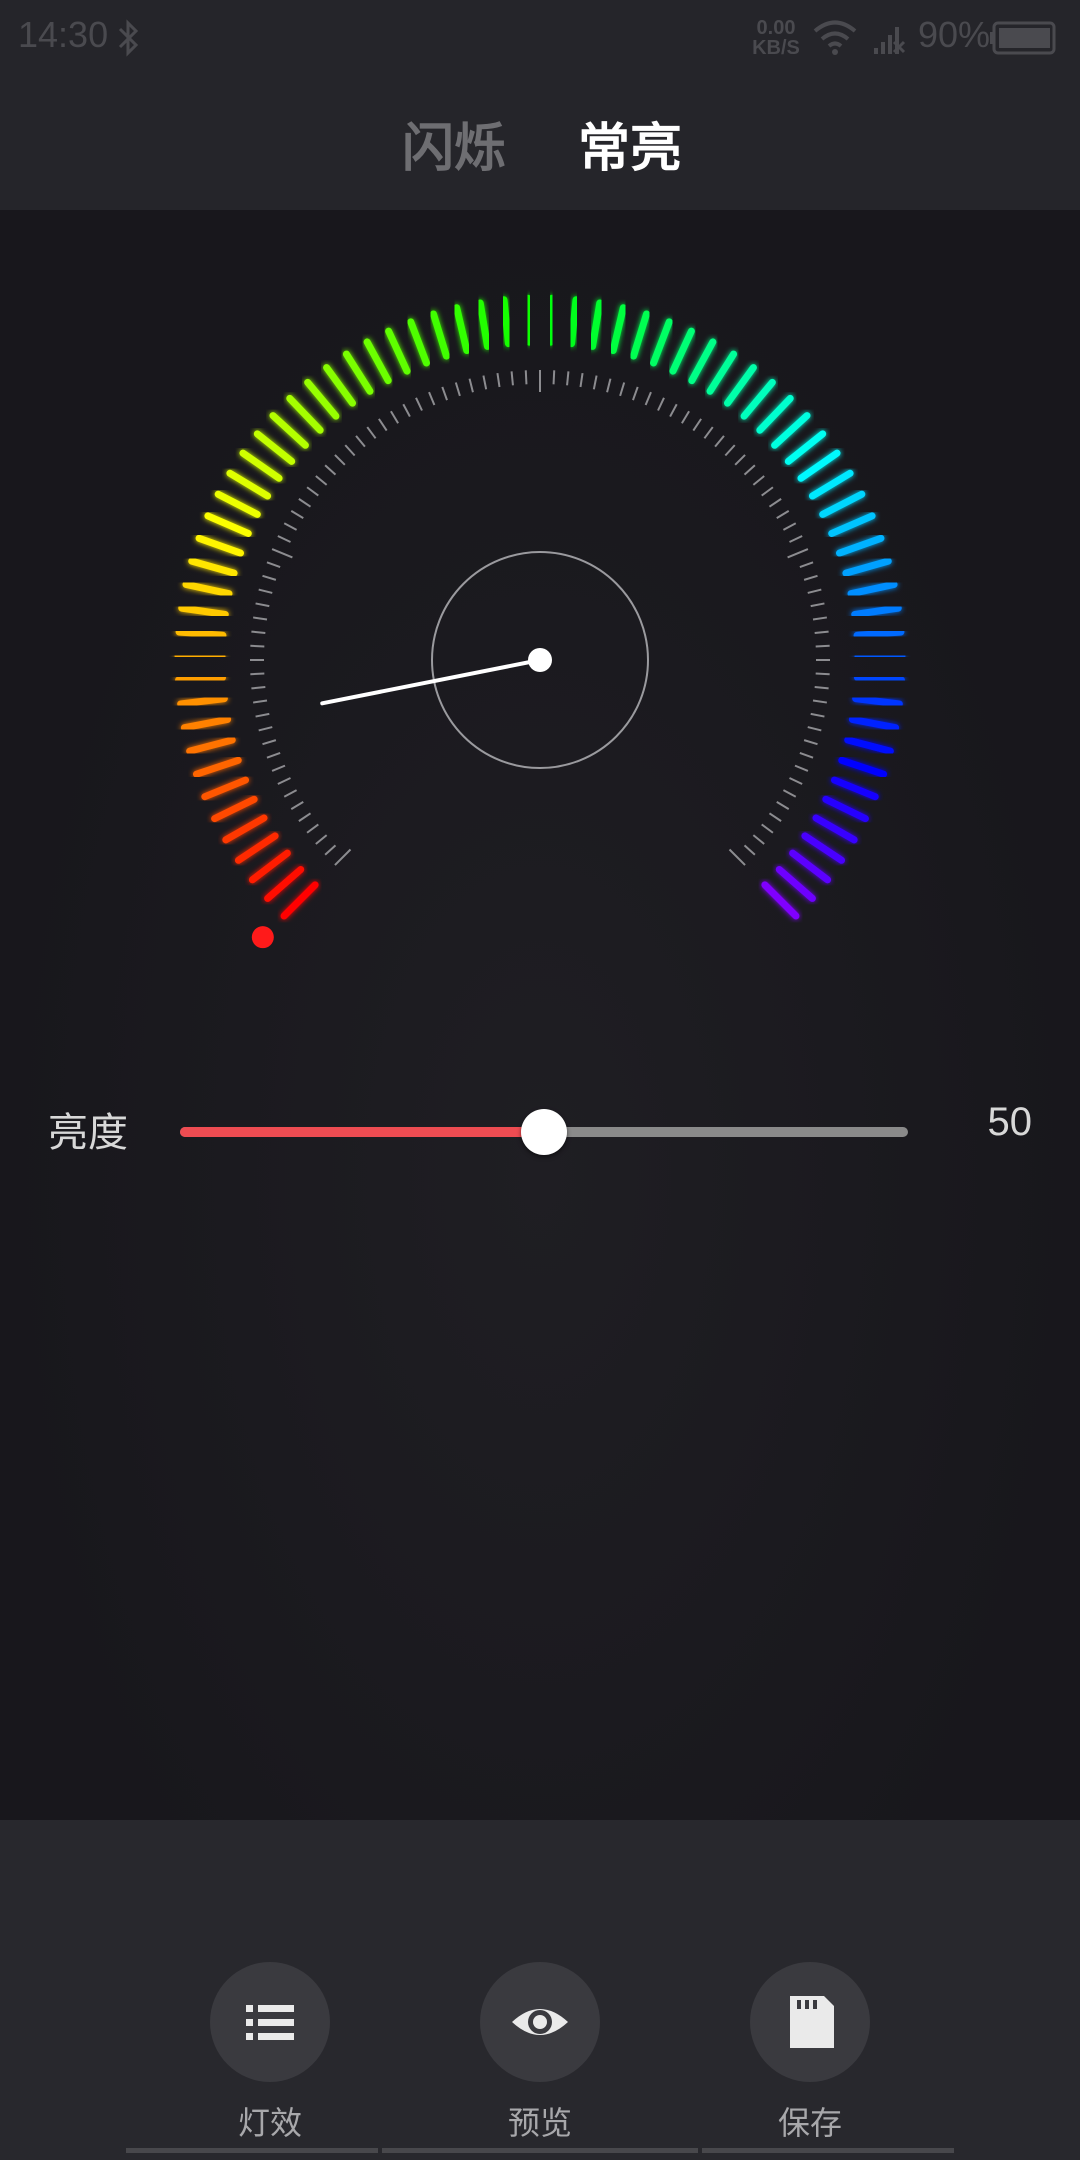 The width and height of the screenshot is (1080, 2160). What do you see at coordinates (954, 34) in the screenshot?
I see `battery-percent: 90%` at bounding box center [954, 34].